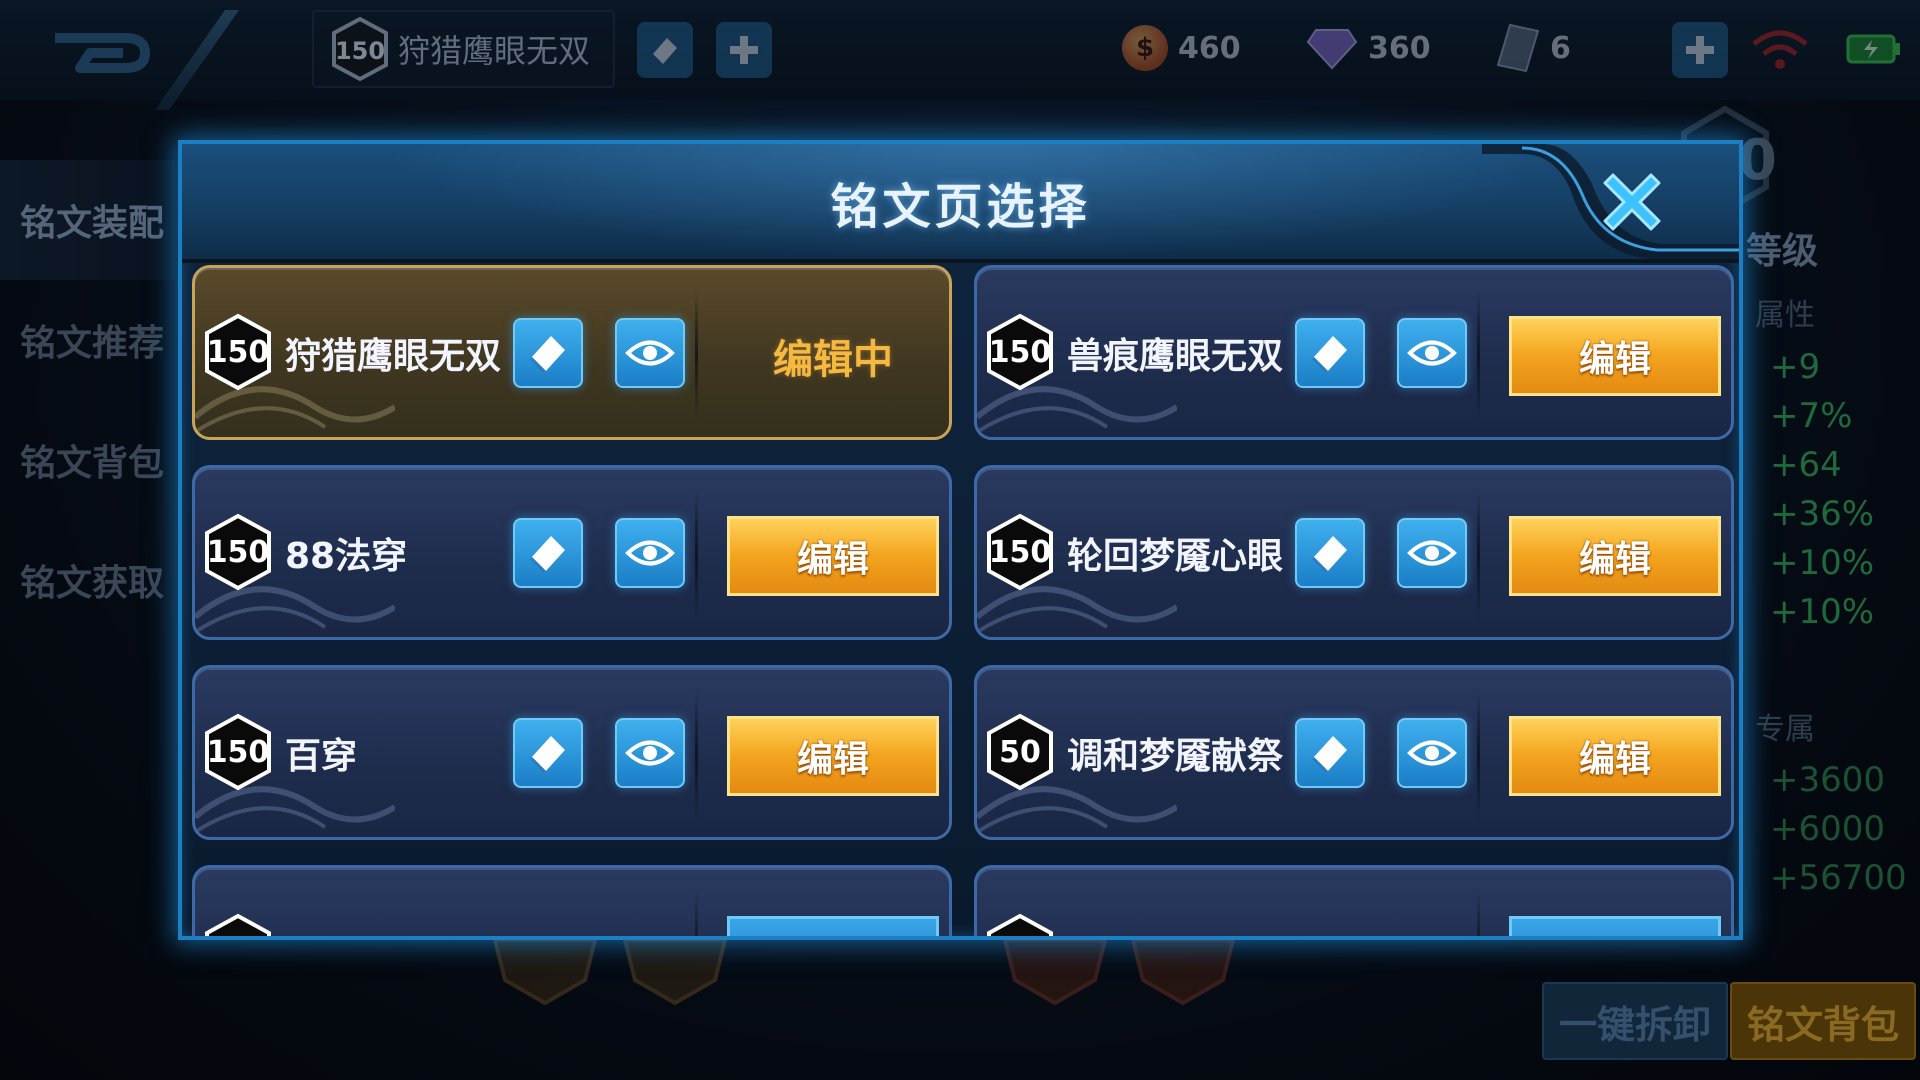  Describe the element at coordinates (960, 206) in the screenshot. I see `dialog-title: 铭文页选择` at that location.